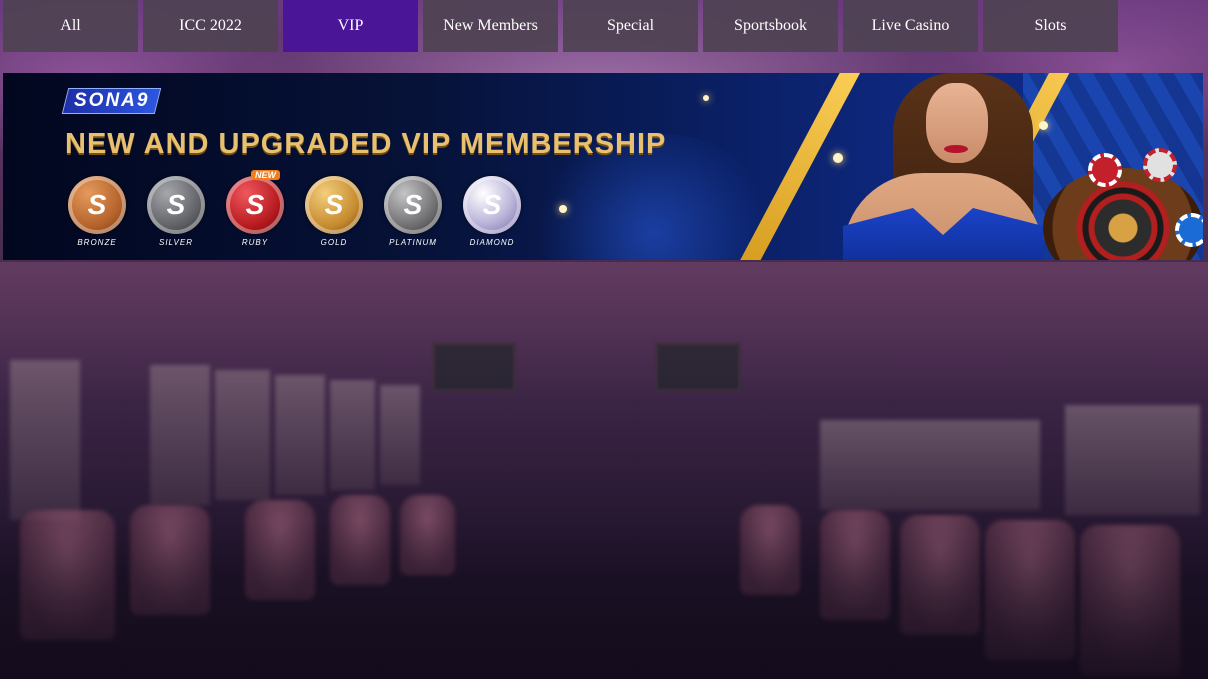  I want to click on tab-new-members: New Members, so click(490, 26).